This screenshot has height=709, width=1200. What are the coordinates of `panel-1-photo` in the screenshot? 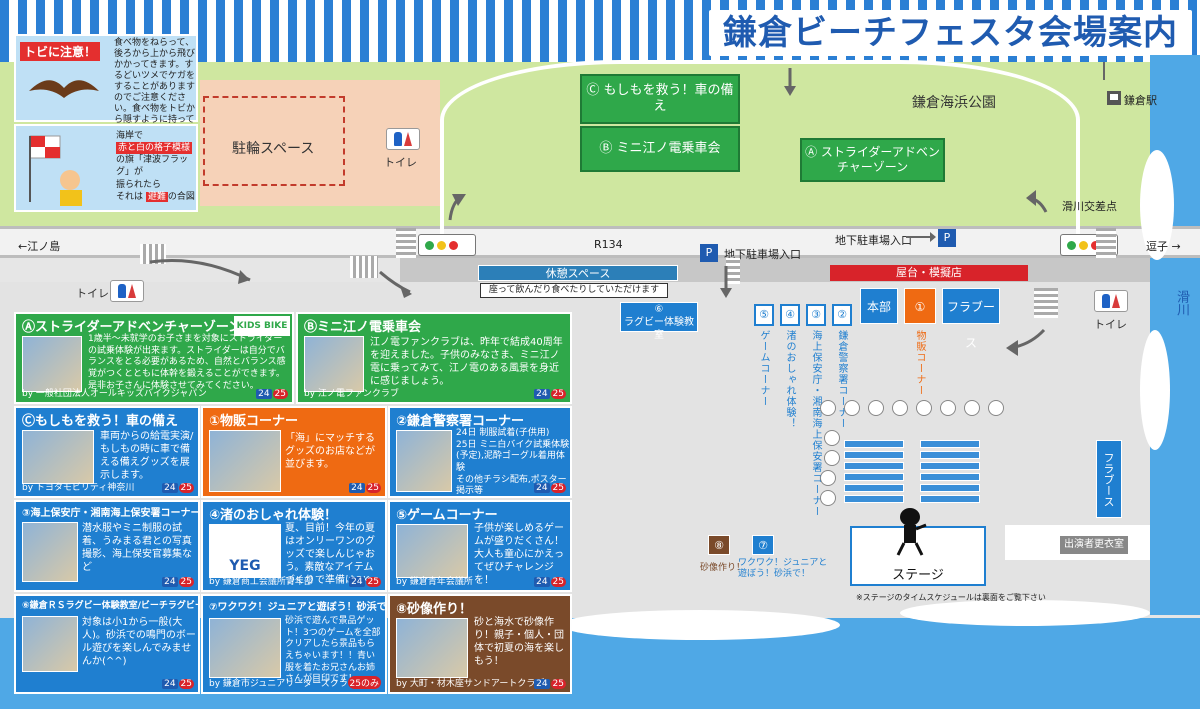 It's located at (245, 461).